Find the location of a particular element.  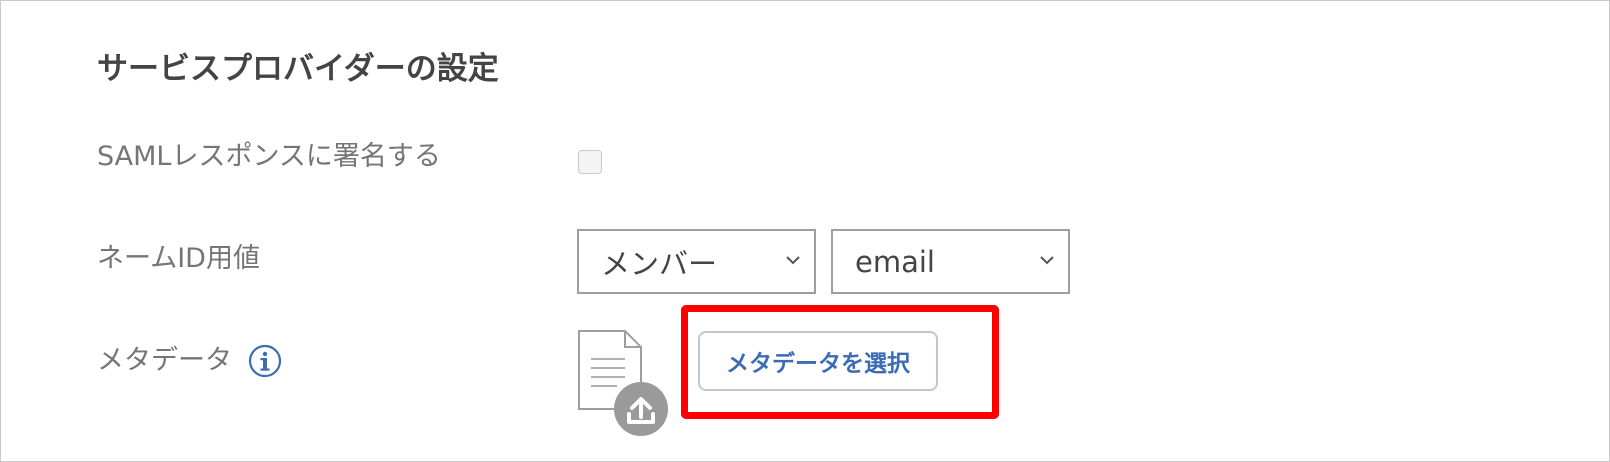

saml-sign-label: SAMLレスポンスに署名する is located at coordinates (269, 156).